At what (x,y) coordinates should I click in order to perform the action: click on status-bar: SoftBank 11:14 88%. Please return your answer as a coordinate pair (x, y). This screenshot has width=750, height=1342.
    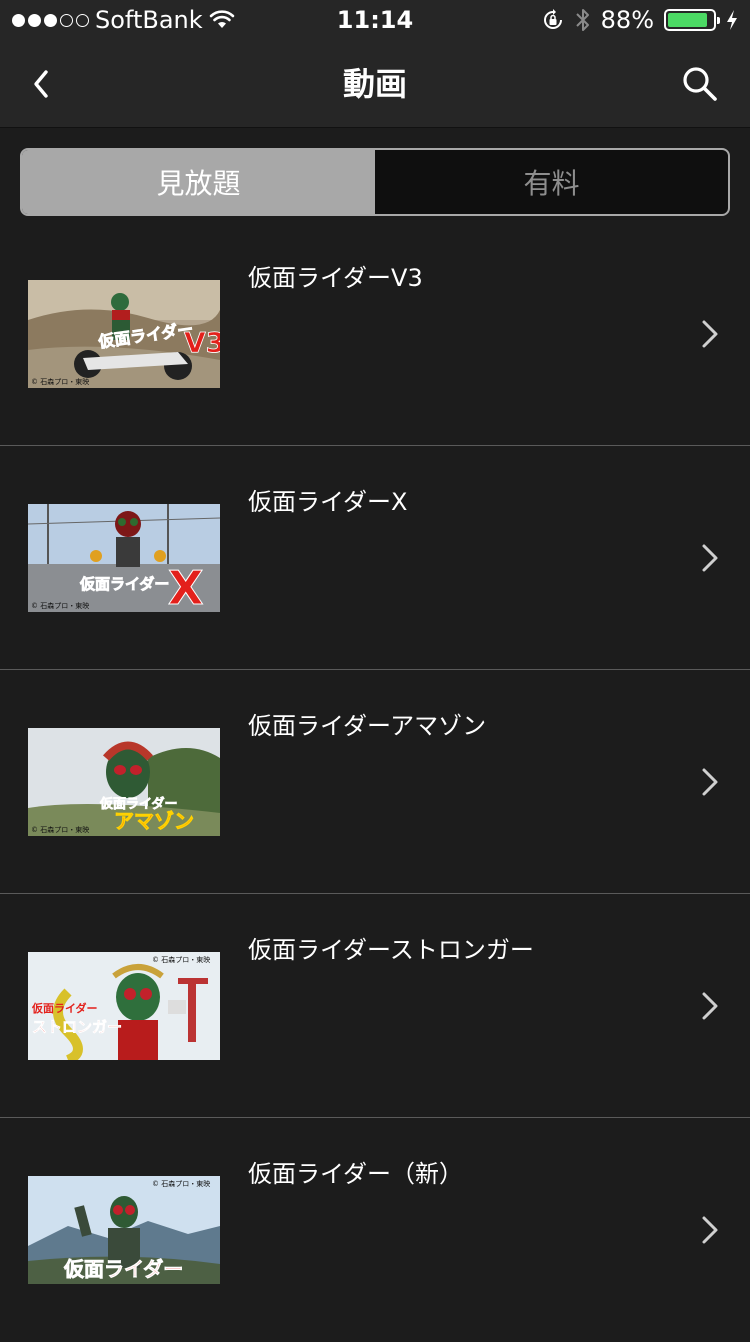
    Looking at the image, I should click on (375, 20).